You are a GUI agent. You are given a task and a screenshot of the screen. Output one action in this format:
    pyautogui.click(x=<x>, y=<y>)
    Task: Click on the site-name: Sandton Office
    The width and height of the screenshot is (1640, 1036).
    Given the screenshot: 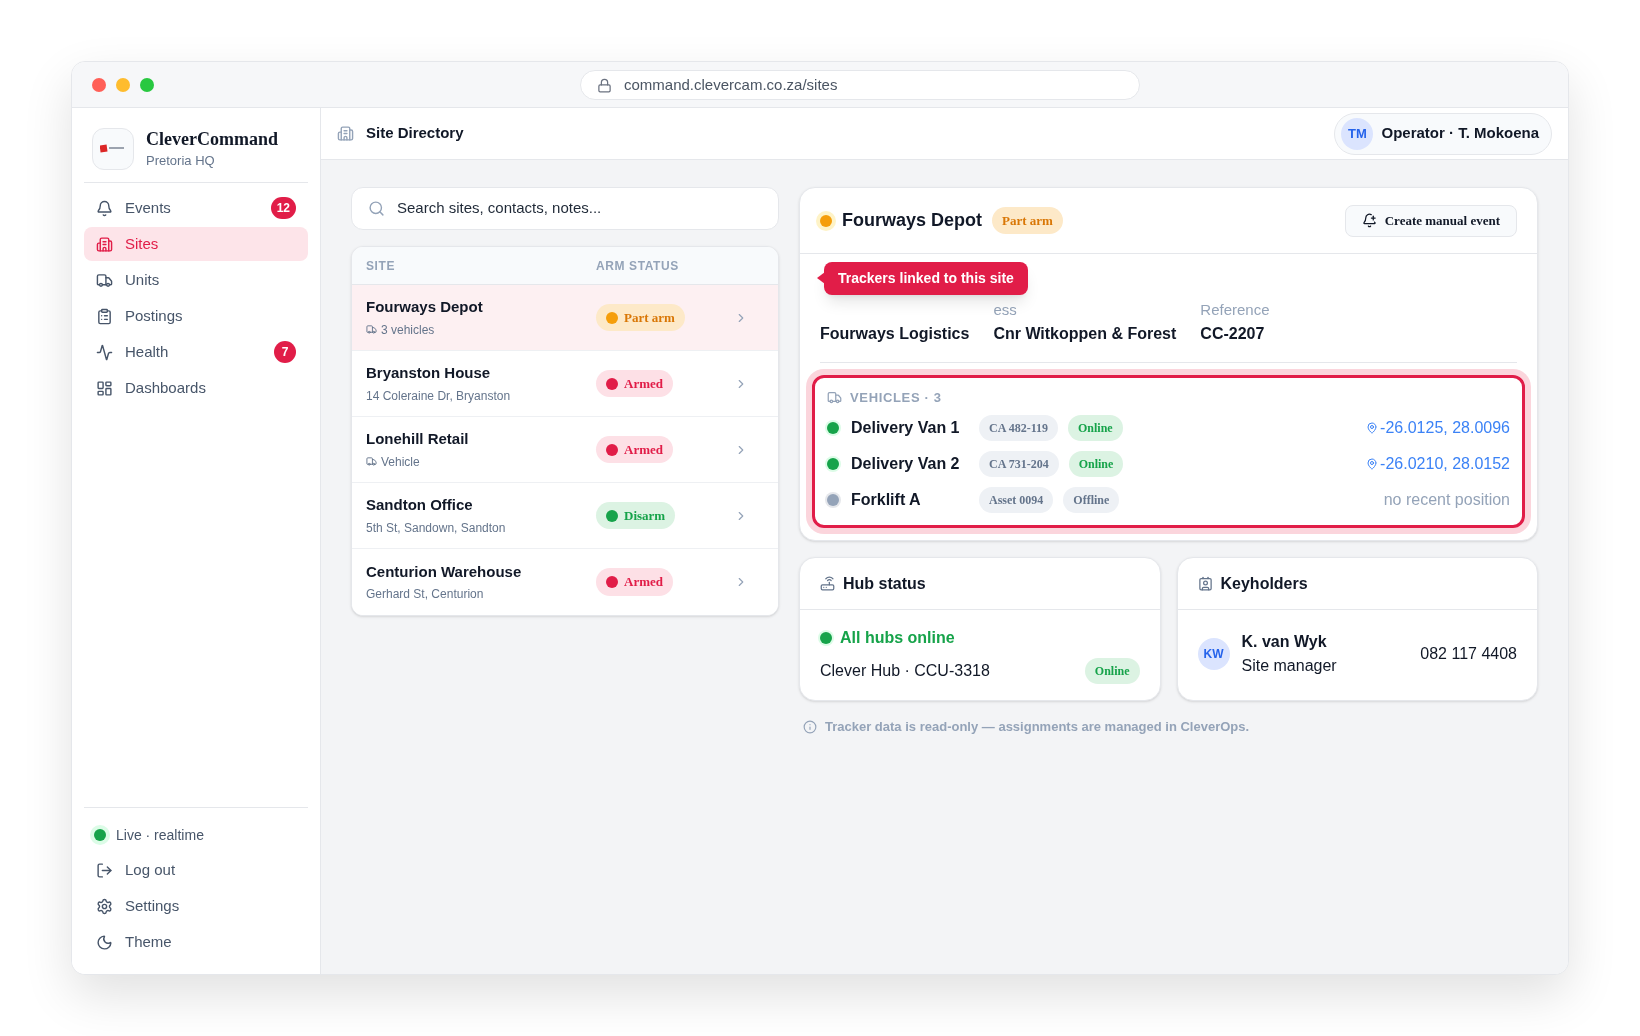 What is the action you would take?
    pyautogui.click(x=420, y=505)
    